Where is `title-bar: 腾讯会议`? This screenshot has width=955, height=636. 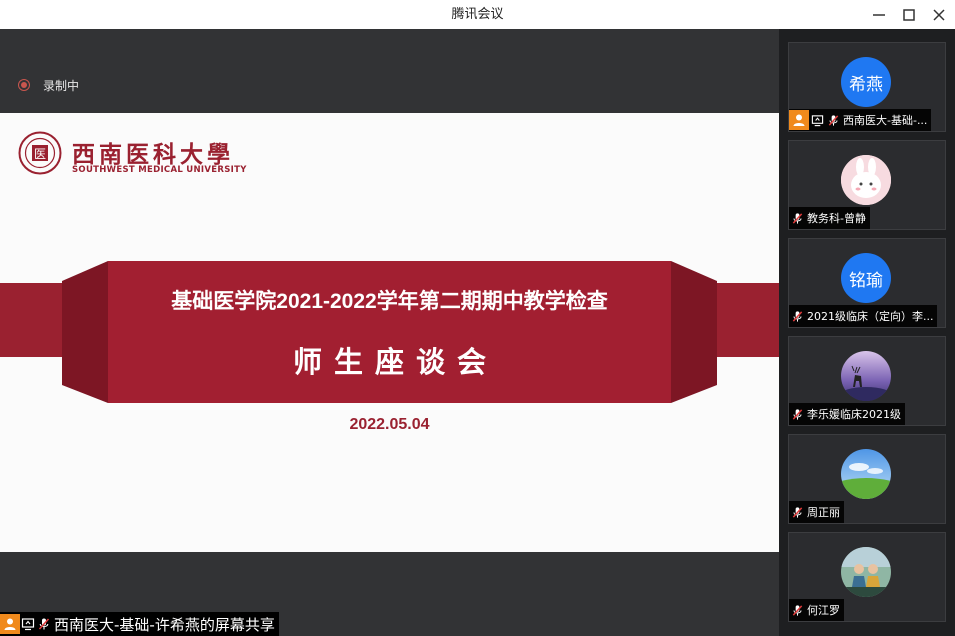
title-bar: 腾讯会议 is located at coordinates (477, 14).